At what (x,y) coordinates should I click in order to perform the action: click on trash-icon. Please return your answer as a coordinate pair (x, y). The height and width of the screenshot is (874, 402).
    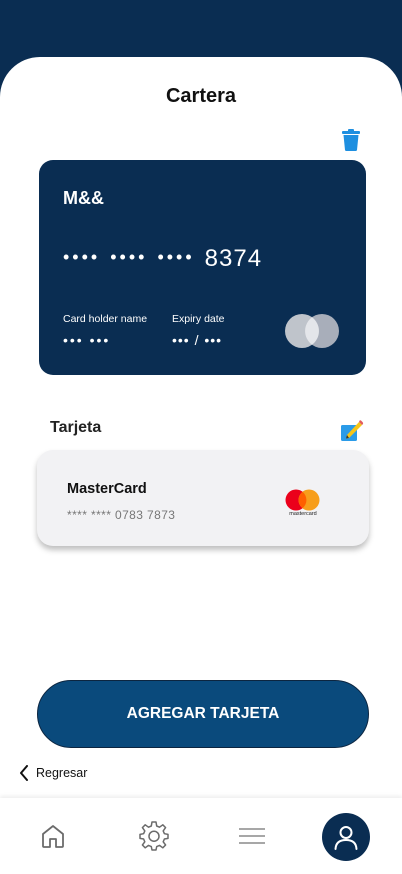
    Looking at the image, I should click on (351, 140).